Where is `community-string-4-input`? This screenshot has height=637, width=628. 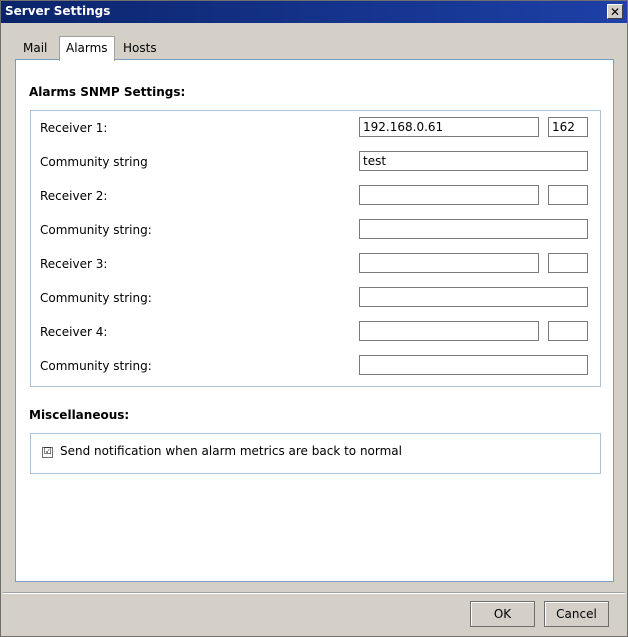 community-string-4-input is located at coordinates (473, 365).